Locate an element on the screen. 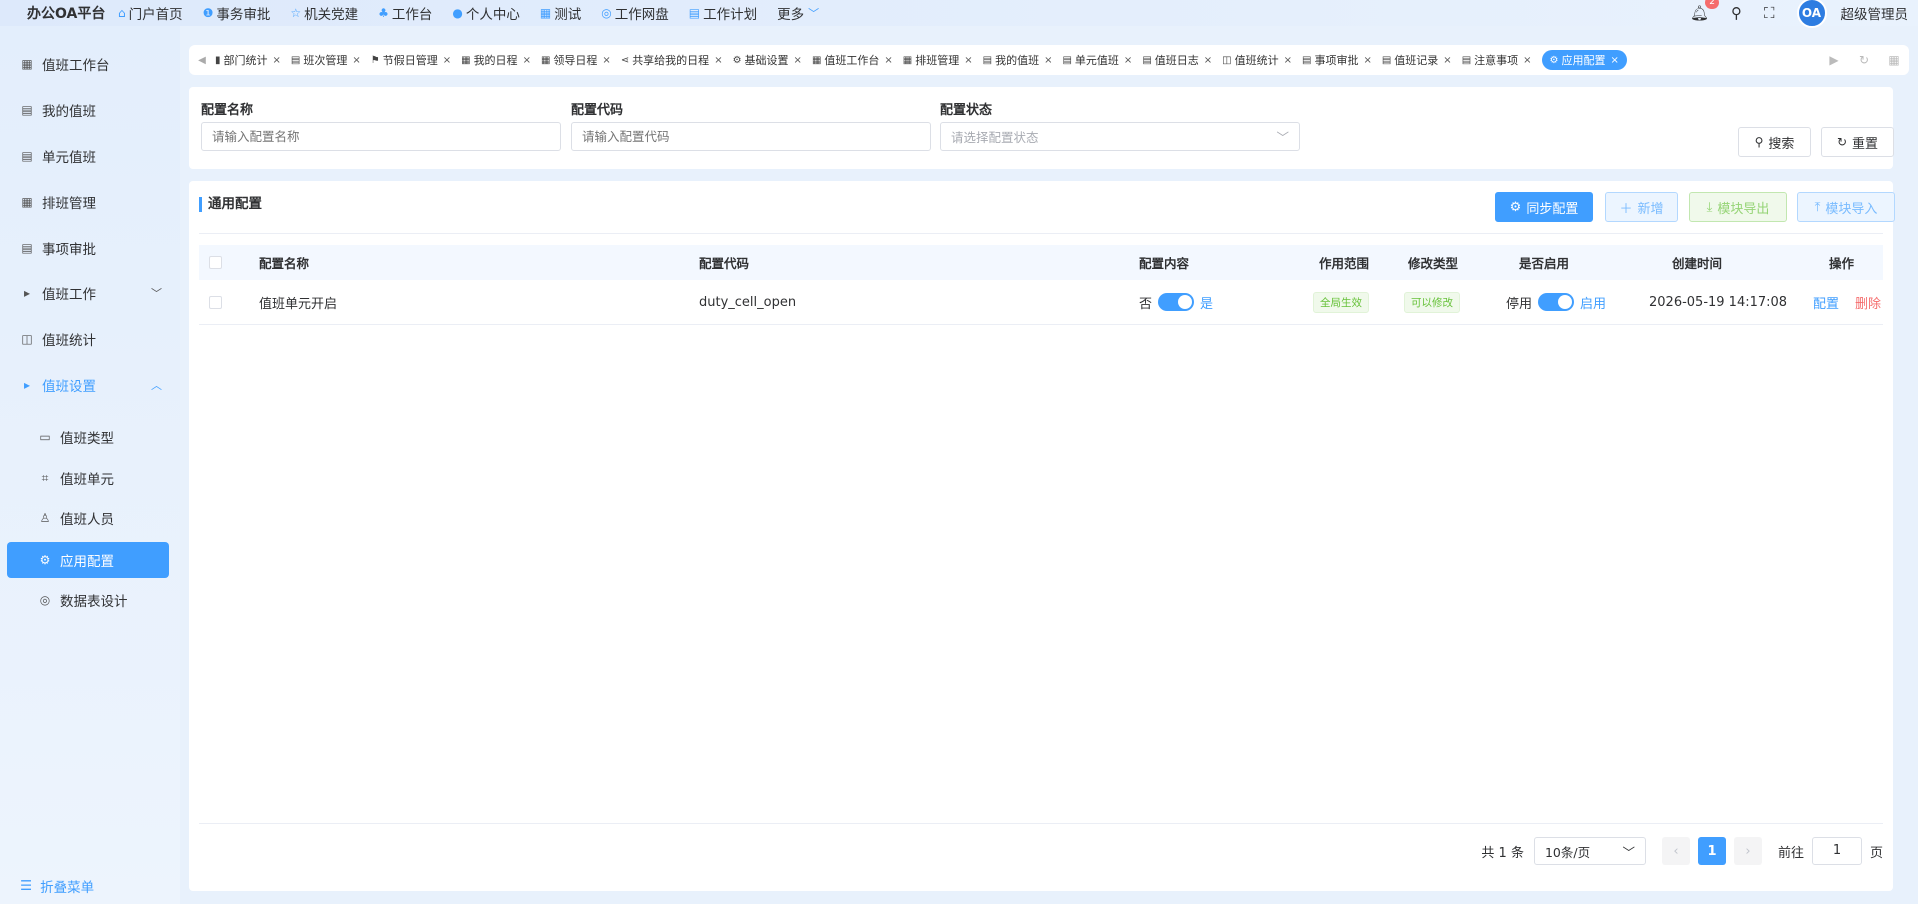 The height and width of the screenshot is (904, 1918). sidebar-item-duty-stats: ◫ 值班统计 is located at coordinates (90, 339).